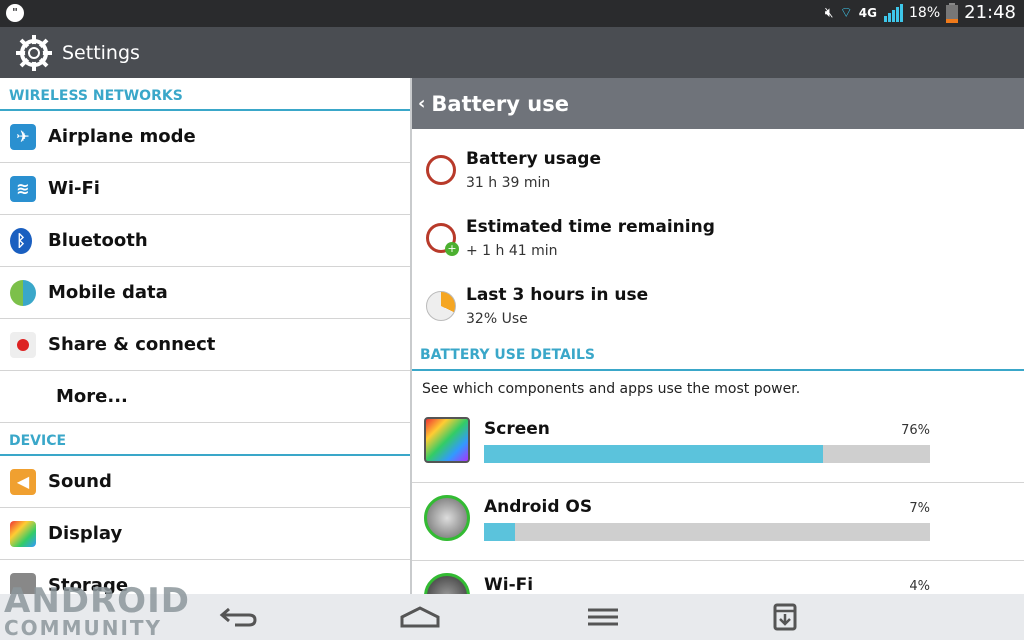 The width and height of the screenshot is (1024, 640). I want to click on app-name: Android OS, so click(538, 507).